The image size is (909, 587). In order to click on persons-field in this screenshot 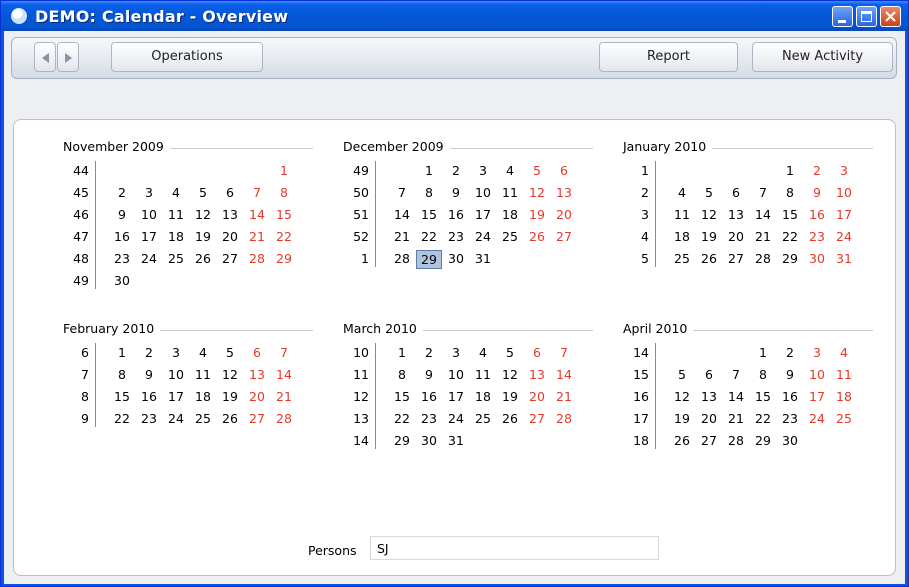, I will do `click(514, 548)`.